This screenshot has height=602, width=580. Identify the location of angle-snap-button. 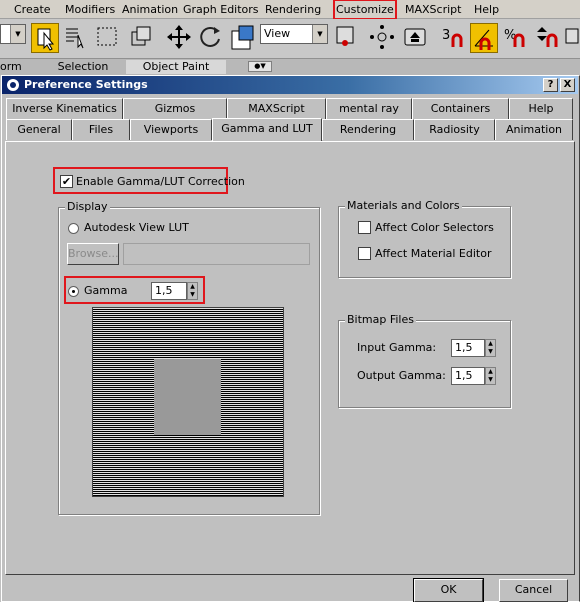
(484, 38).